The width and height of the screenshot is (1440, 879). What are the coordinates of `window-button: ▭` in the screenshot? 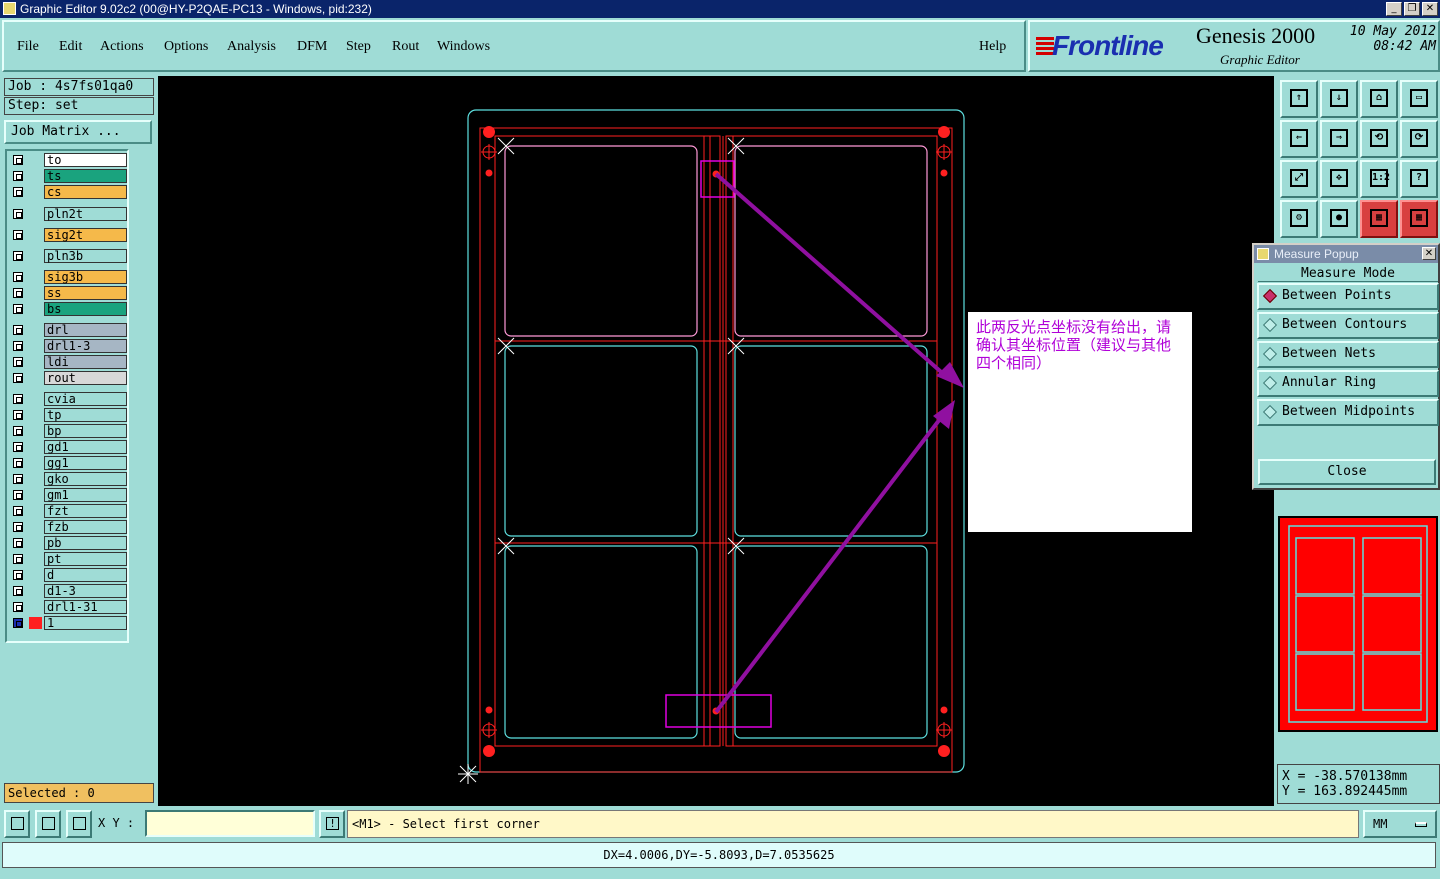 It's located at (1419, 99).